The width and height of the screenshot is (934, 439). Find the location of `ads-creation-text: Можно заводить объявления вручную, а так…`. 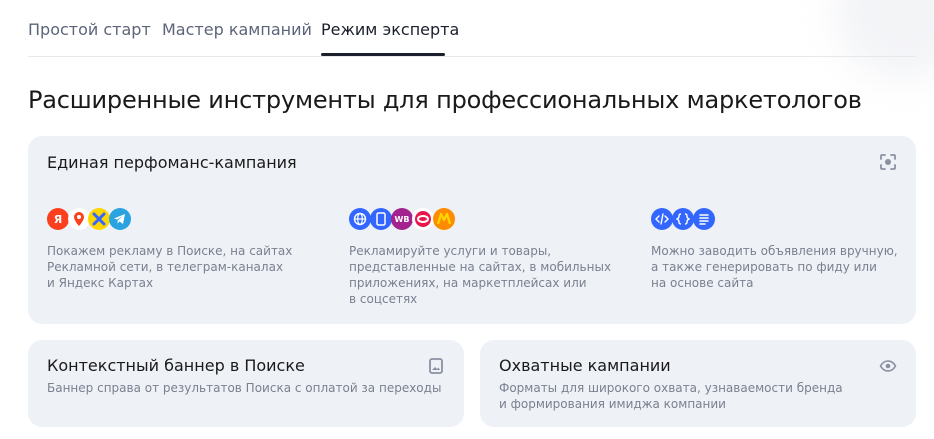

ads-creation-text: Можно заводить объявления вручную, а так… is located at coordinates (774, 267).